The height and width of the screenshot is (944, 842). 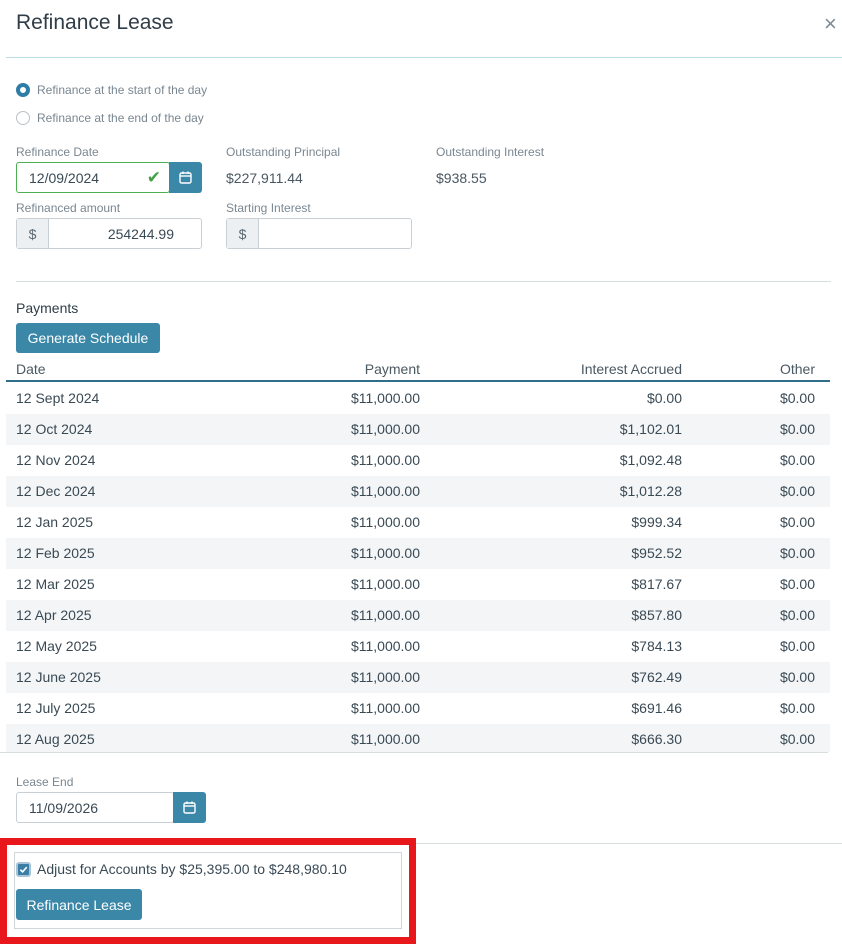 What do you see at coordinates (120, 118) in the screenshot?
I see `radio-label-end: Refinance at the end of the day` at bounding box center [120, 118].